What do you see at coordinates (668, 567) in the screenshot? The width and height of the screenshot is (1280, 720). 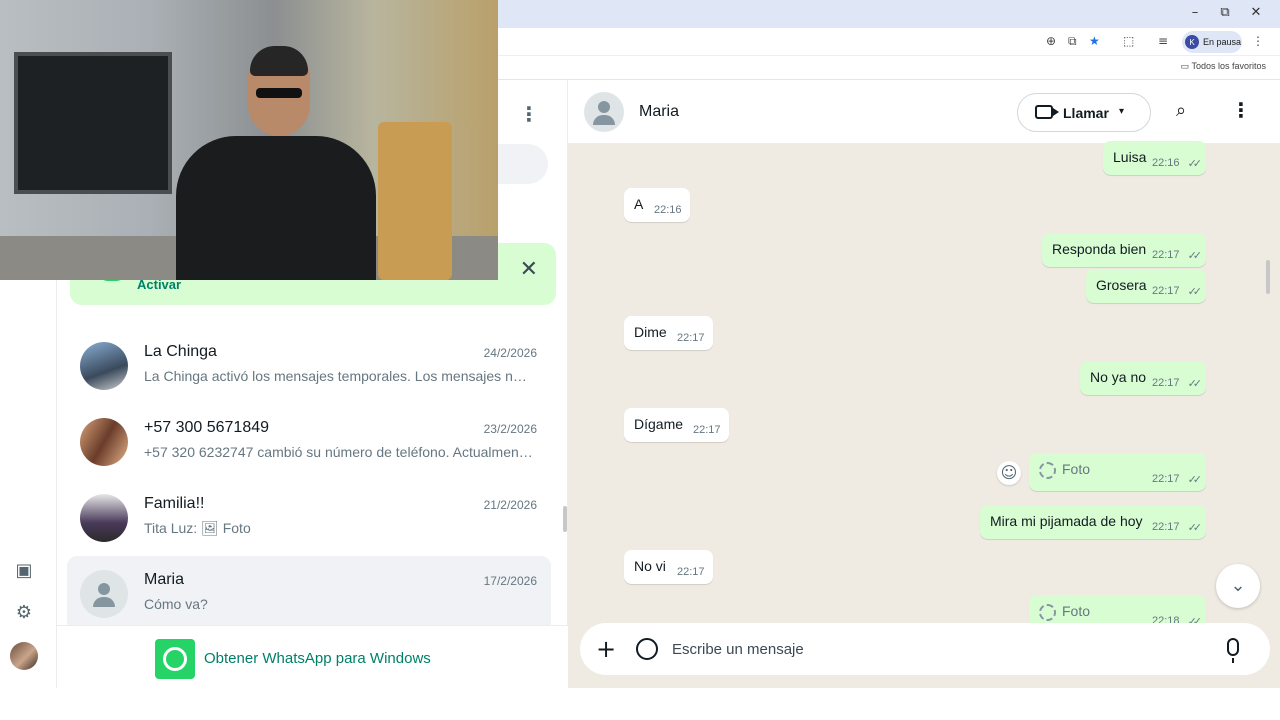 I see `message-bubble: No vi 22:17` at bounding box center [668, 567].